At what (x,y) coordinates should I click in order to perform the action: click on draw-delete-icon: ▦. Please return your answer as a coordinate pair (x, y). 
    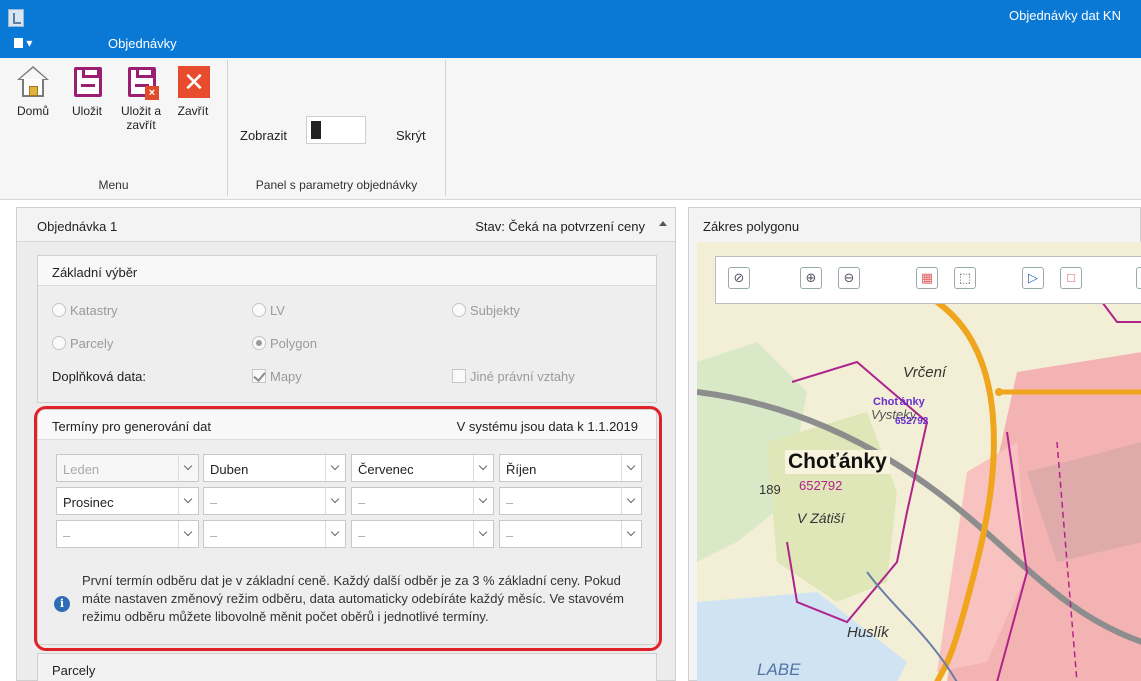
    Looking at the image, I should click on (927, 278).